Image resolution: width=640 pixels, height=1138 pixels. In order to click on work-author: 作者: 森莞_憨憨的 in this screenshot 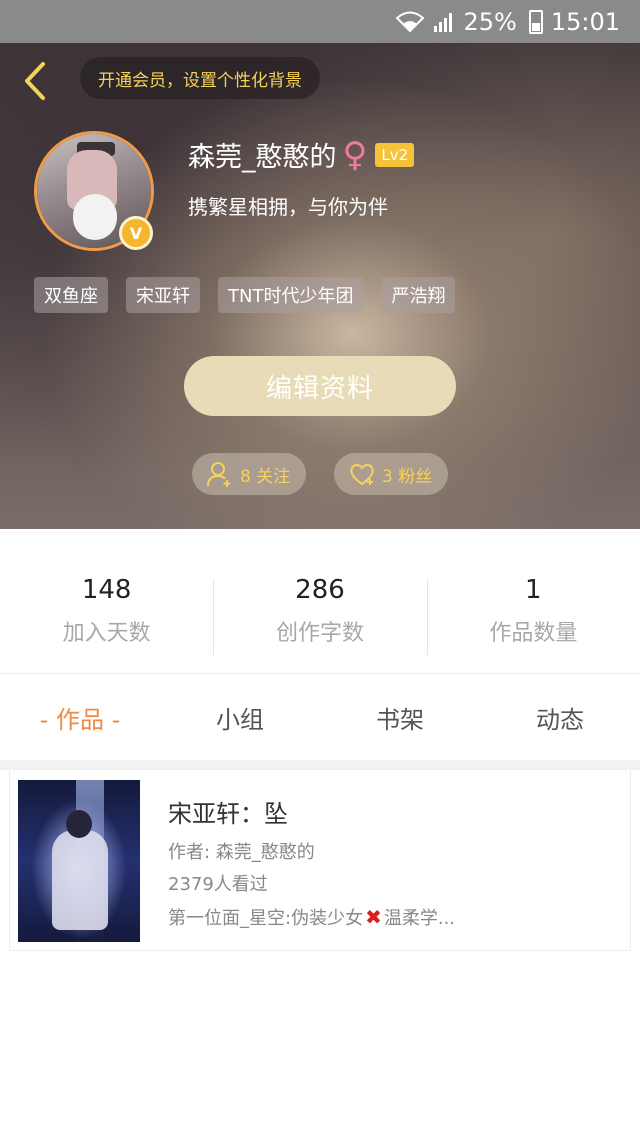, I will do `click(241, 852)`.